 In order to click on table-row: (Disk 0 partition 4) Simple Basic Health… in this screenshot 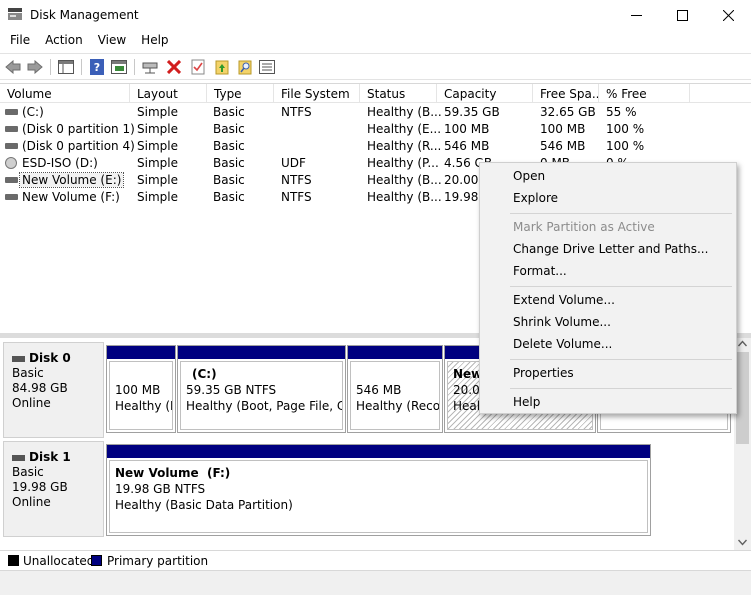, I will do `click(375, 146)`.